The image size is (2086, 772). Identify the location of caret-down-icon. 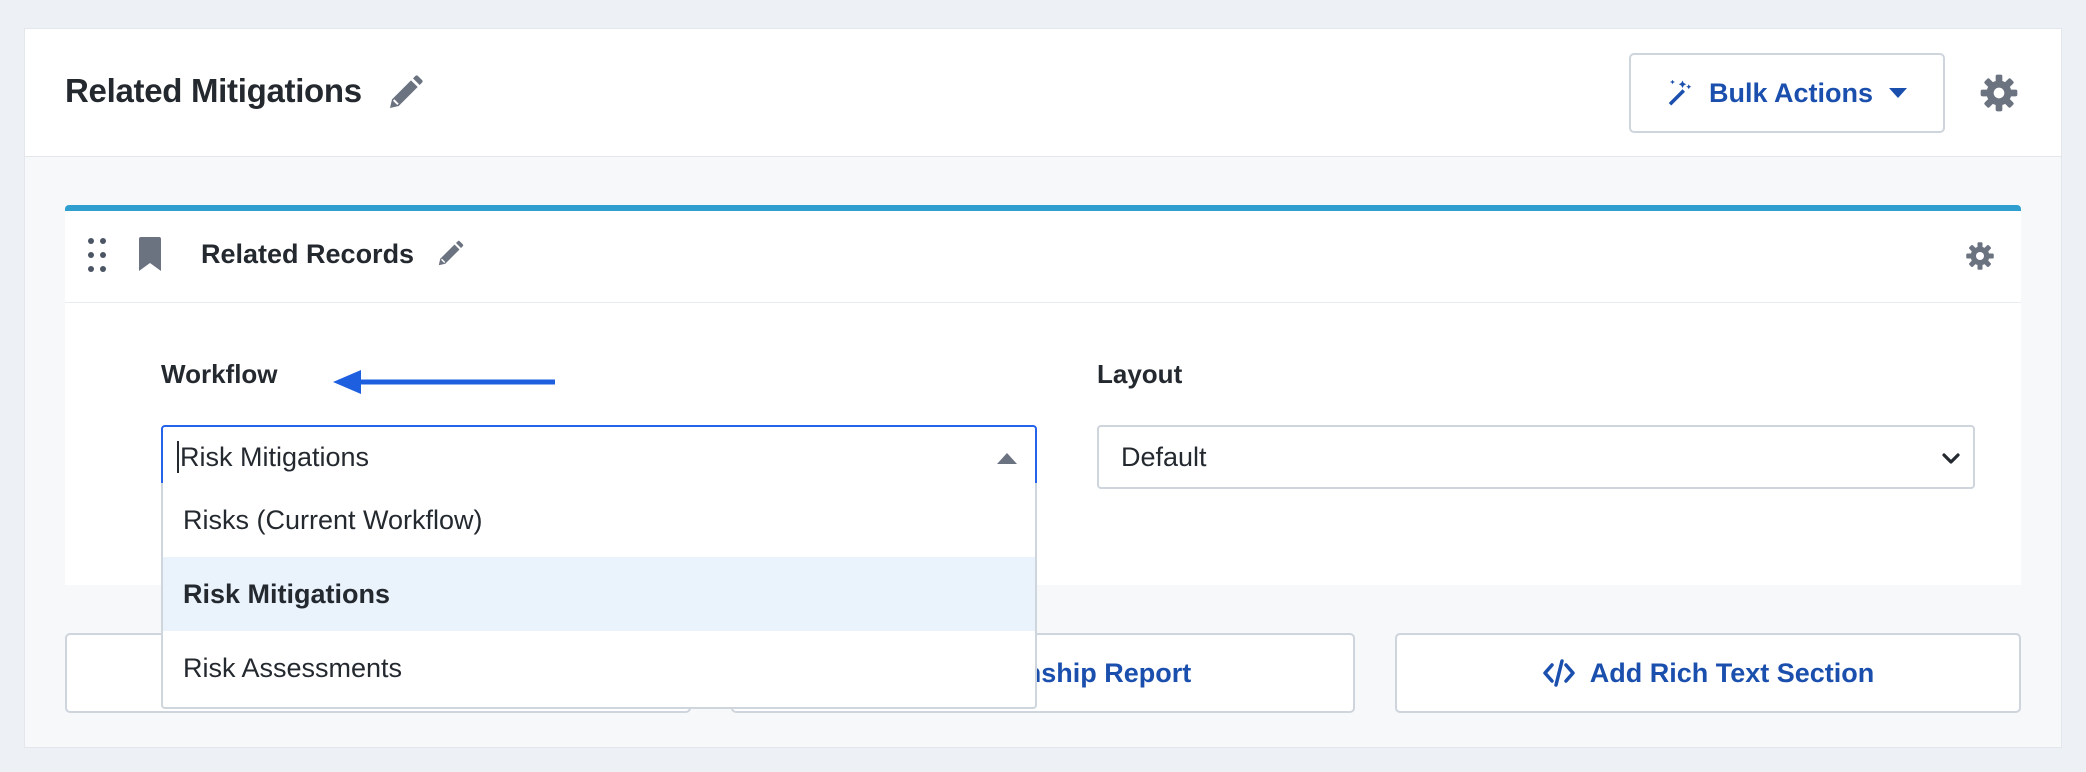
(1898, 93).